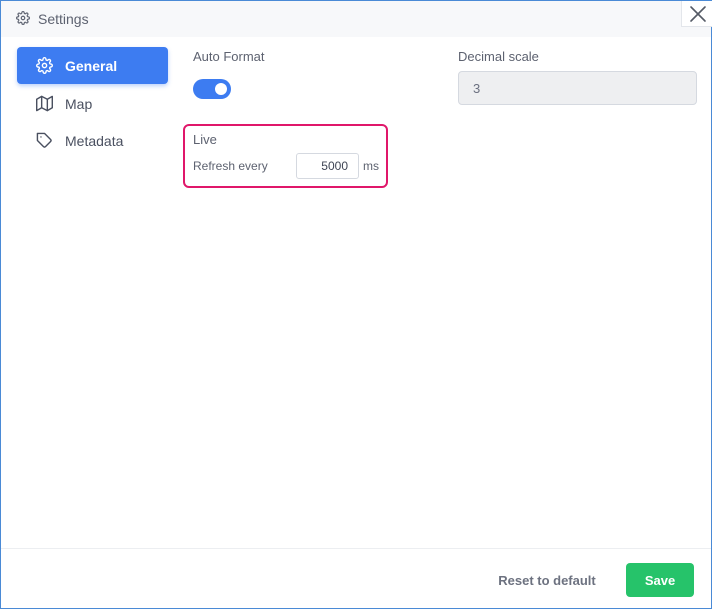 Image resolution: width=712 pixels, height=609 pixels. I want to click on tag-icon, so click(44, 140).